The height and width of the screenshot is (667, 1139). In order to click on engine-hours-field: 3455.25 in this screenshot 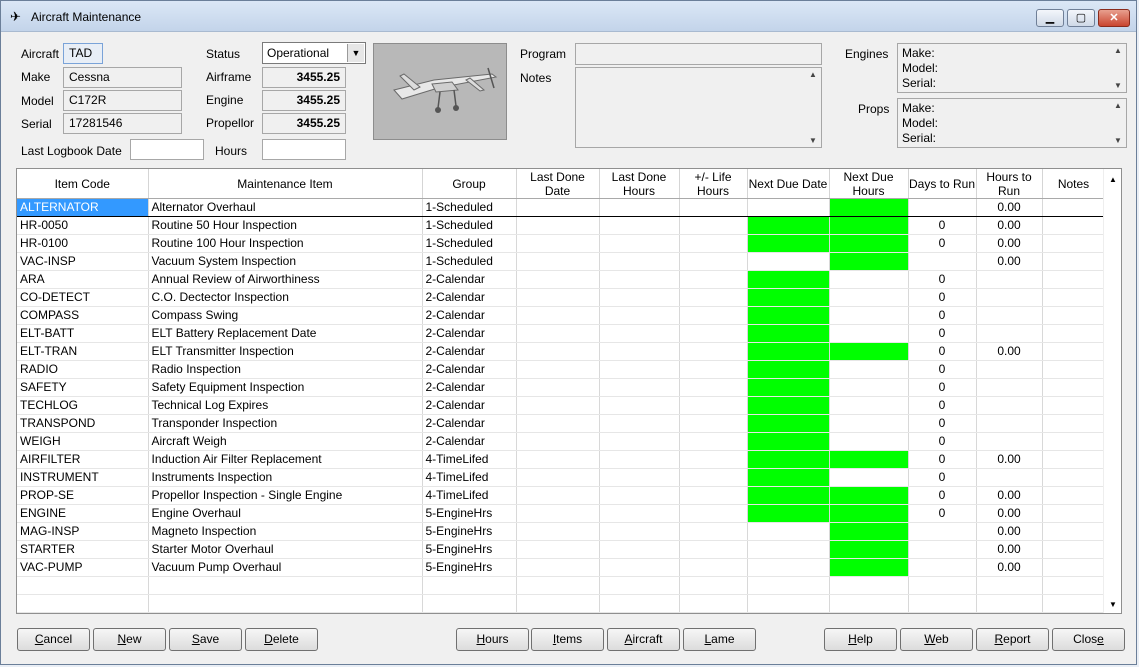, I will do `click(304, 100)`.